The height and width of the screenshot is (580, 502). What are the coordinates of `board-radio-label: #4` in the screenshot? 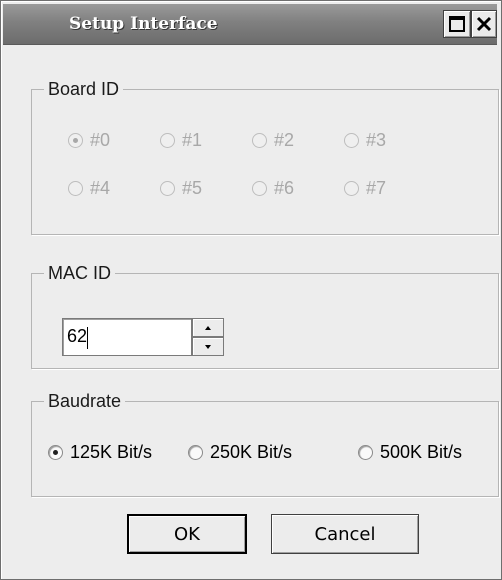 It's located at (100, 188).